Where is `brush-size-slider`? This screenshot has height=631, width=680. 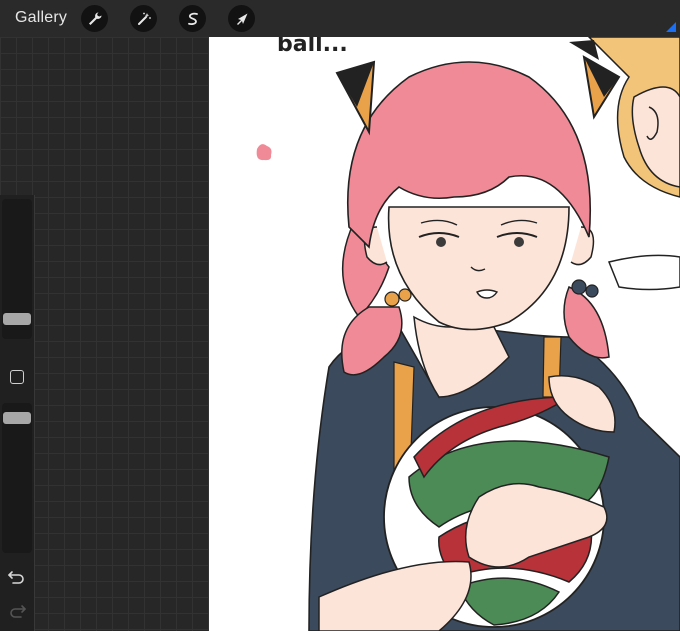
brush-size-slider is located at coordinates (17, 269).